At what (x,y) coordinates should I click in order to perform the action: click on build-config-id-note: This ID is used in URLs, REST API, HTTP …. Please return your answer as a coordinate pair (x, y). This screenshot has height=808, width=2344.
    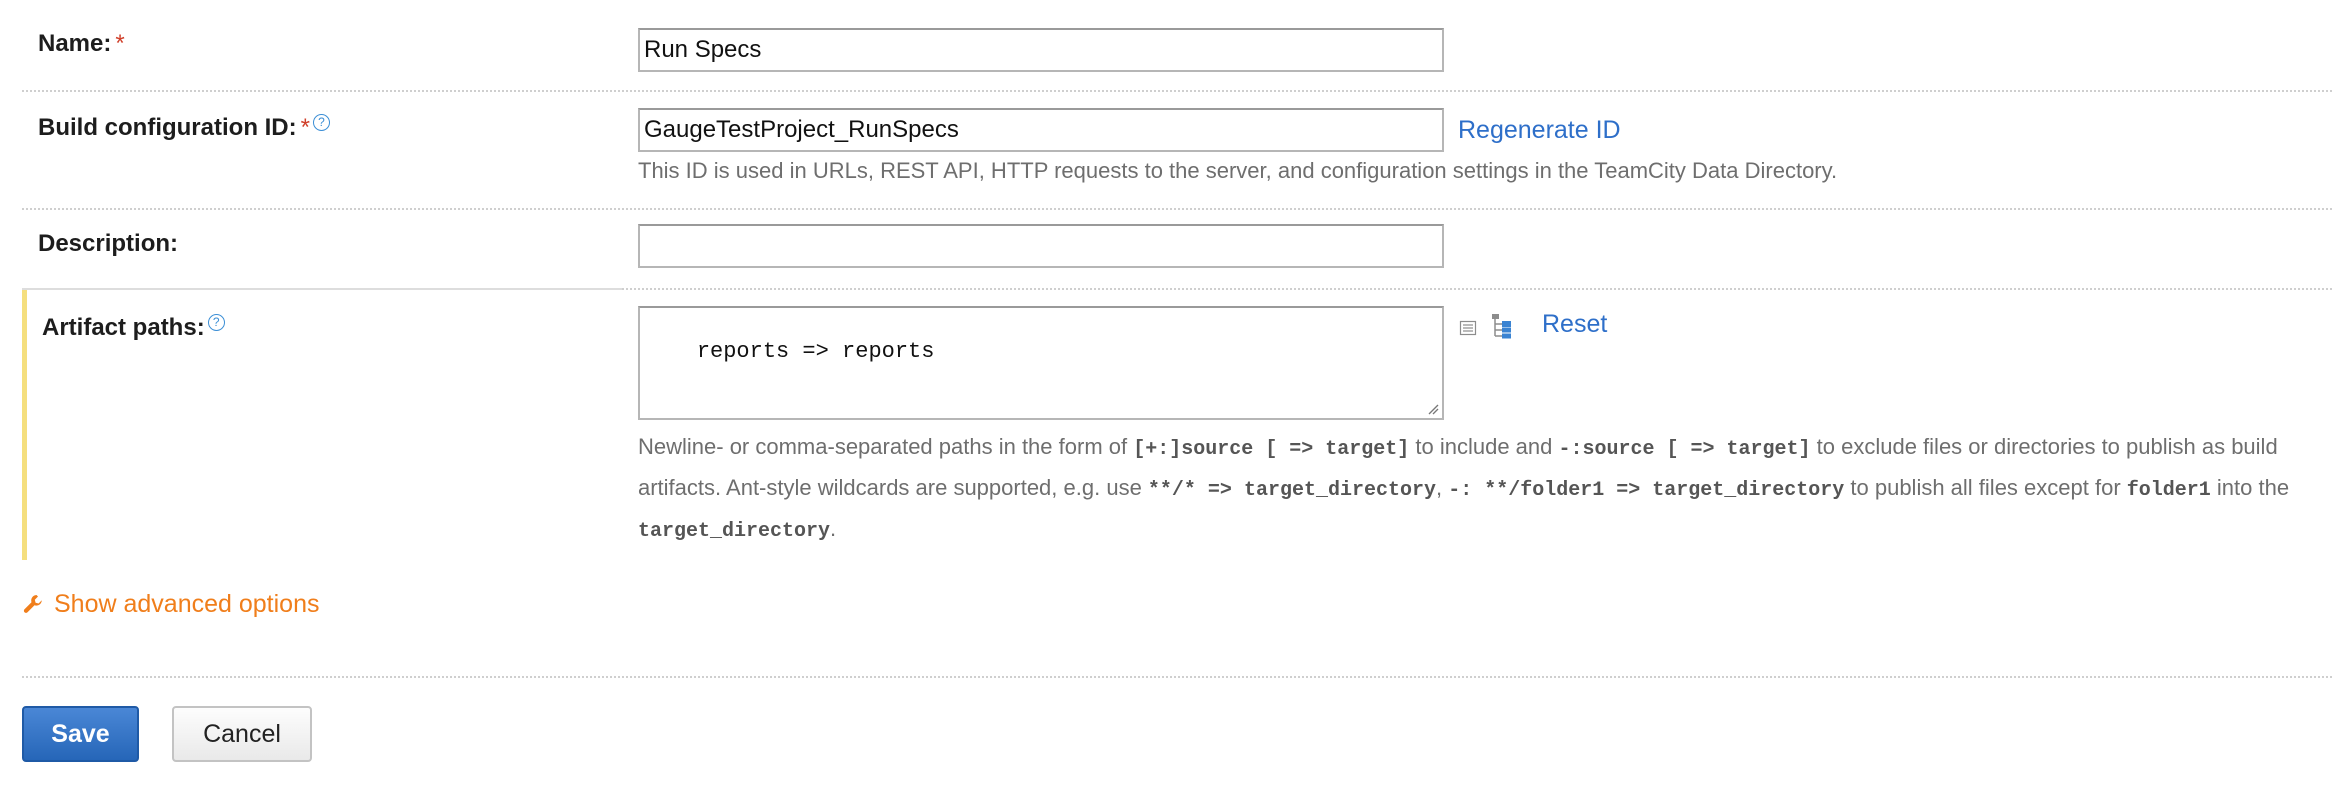
    Looking at the image, I should click on (1238, 170).